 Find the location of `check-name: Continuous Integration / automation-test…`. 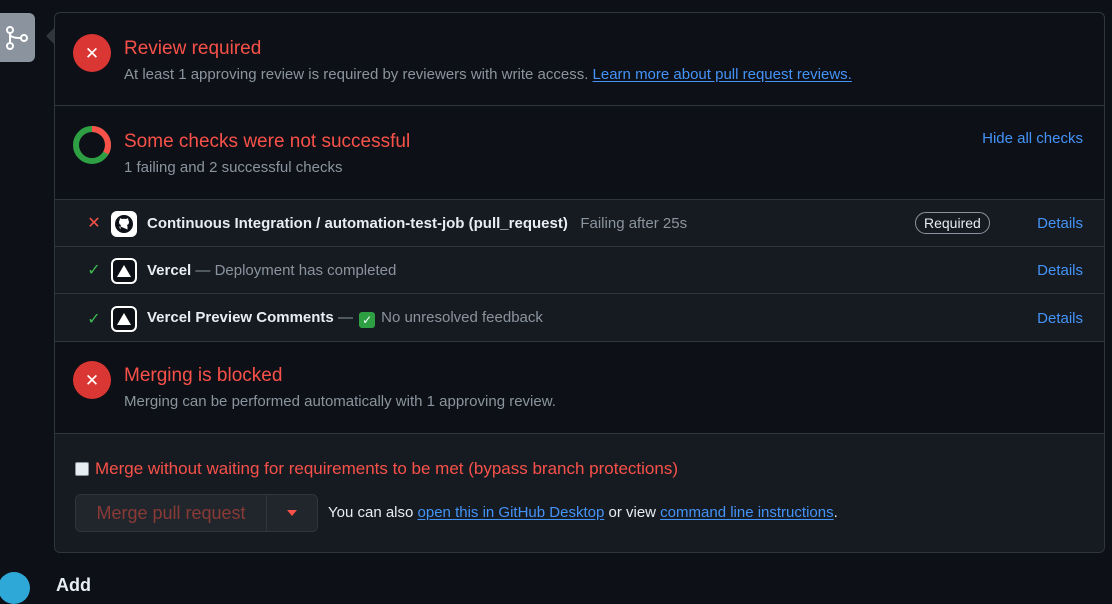

check-name: Continuous Integration / automation-test… is located at coordinates (357, 223).